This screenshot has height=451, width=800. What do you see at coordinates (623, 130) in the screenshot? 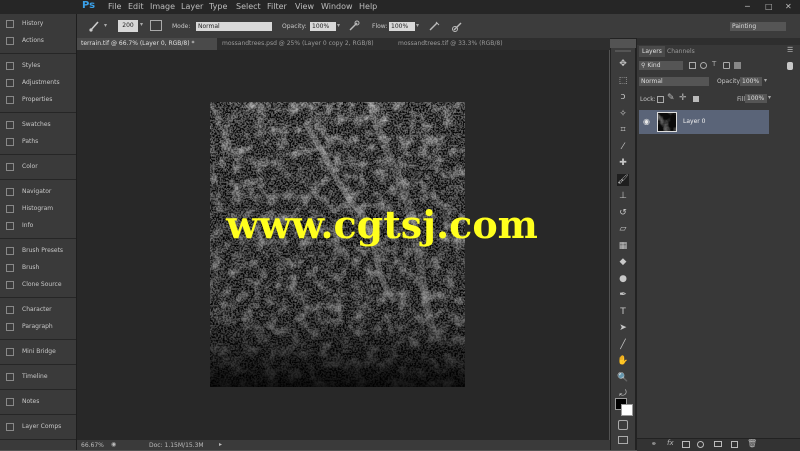
I see `crop-tool-icon: ⌗` at bounding box center [623, 130].